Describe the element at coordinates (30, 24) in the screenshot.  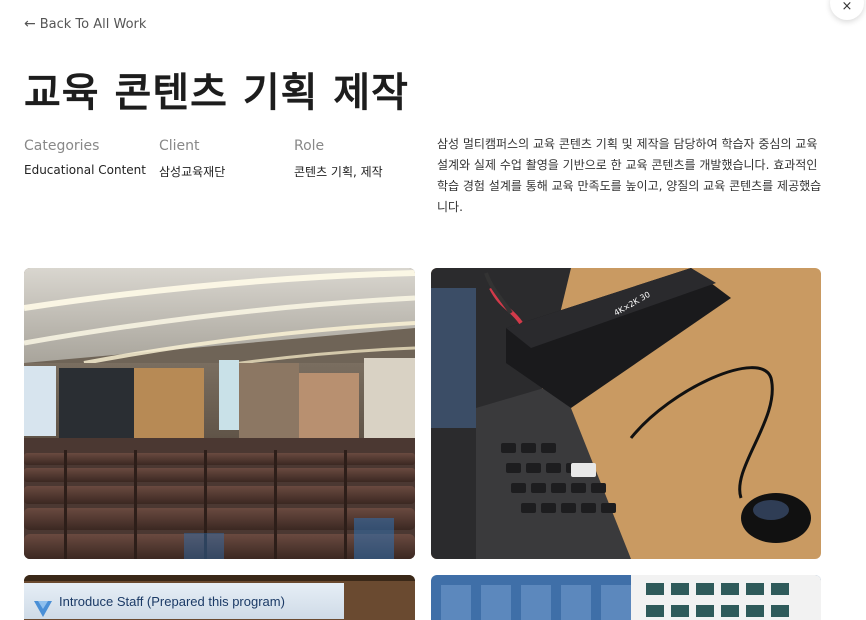
I see `arrow-left-icon: ←` at that location.